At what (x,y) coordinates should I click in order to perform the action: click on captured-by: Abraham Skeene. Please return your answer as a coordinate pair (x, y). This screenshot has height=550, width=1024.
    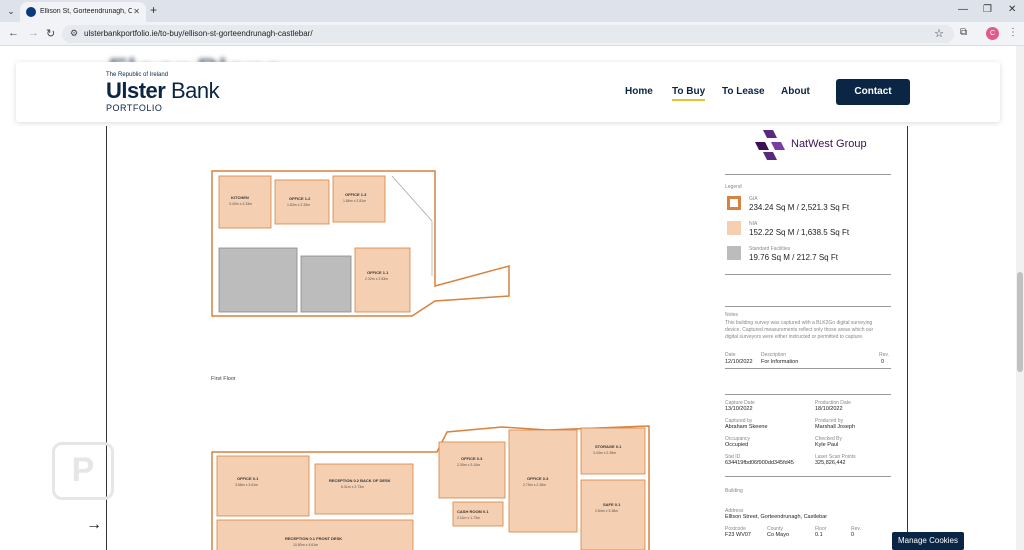
    Looking at the image, I should click on (746, 427).